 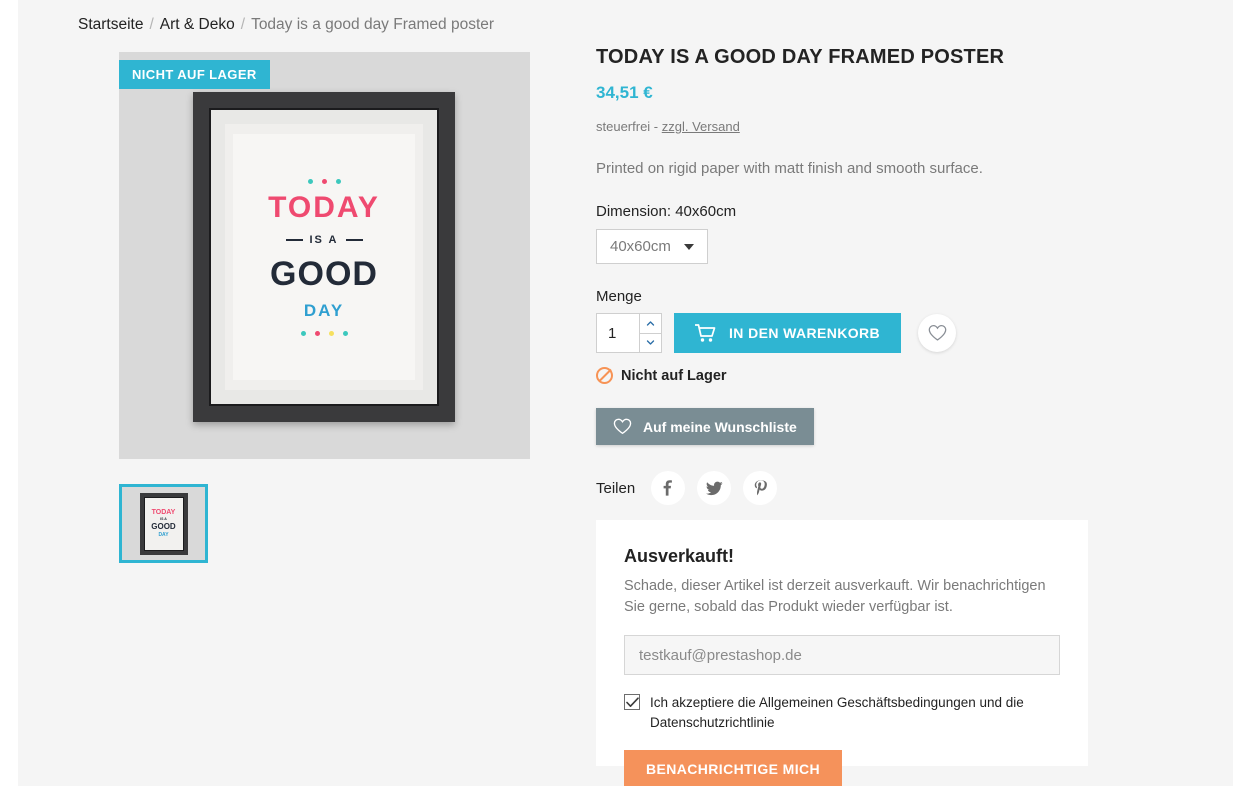 What do you see at coordinates (674, 375) in the screenshot?
I see `stock-status-label: Nicht auf Lager` at bounding box center [674, 375].